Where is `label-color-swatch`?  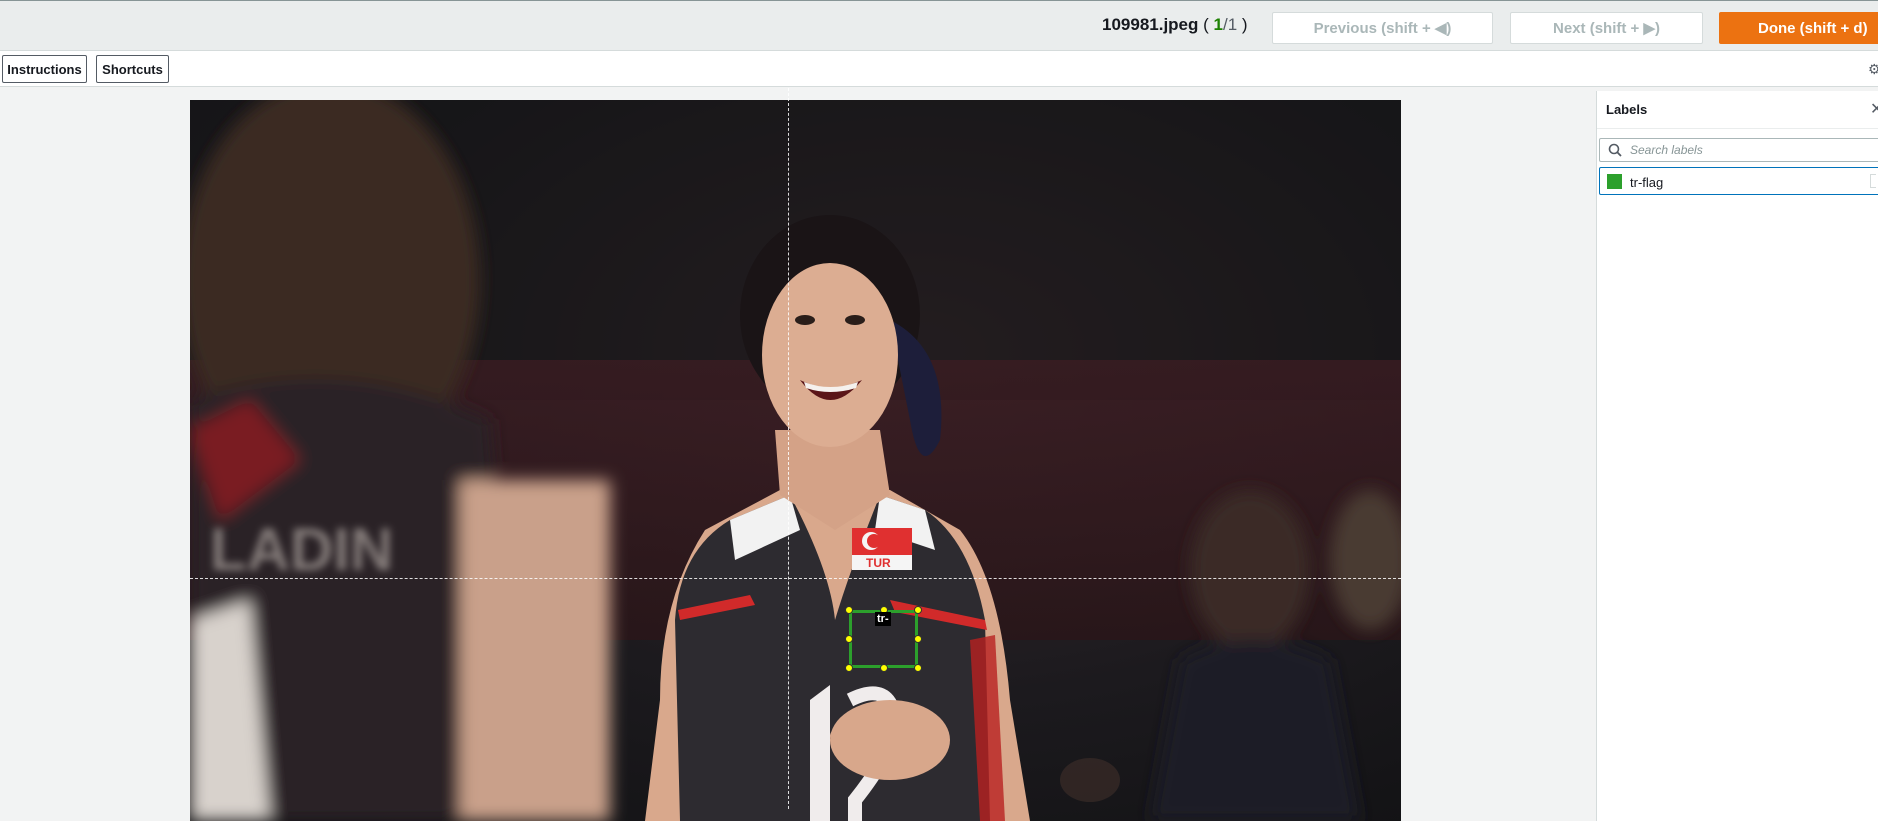 label-color-swatch is located at coordinates (1614, 181).